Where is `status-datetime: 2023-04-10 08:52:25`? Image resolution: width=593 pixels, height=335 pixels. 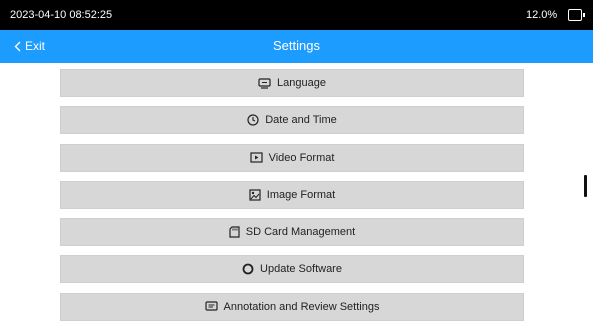 status-datetime: 2023-04-10 08:52:25 is located at coordinates (61, 15).